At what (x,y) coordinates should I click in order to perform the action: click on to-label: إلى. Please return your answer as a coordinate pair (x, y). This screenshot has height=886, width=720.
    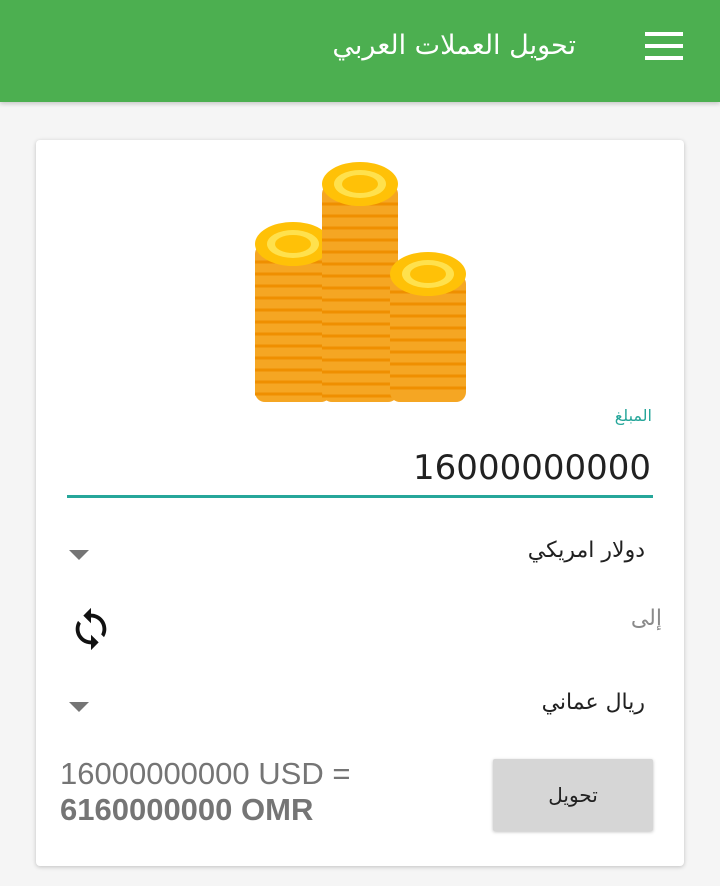
    Looking at the image, I should click on (646, 618).